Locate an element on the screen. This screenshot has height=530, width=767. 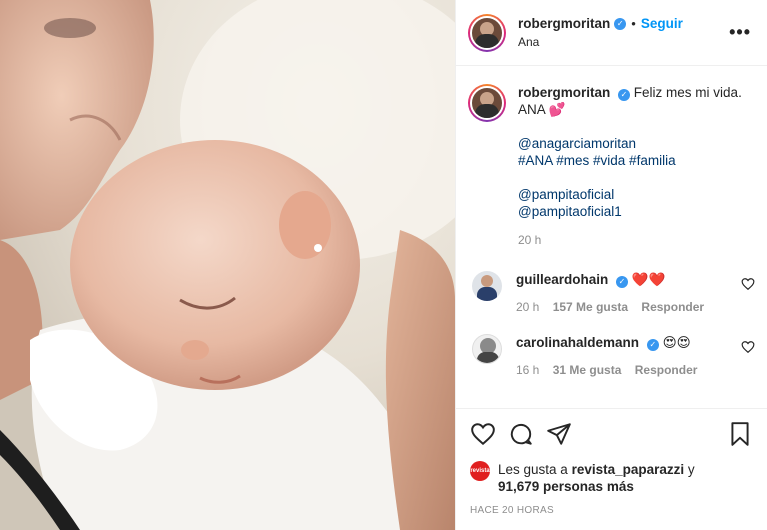
liker-avatar: revista is located at coordinates (480, 471).